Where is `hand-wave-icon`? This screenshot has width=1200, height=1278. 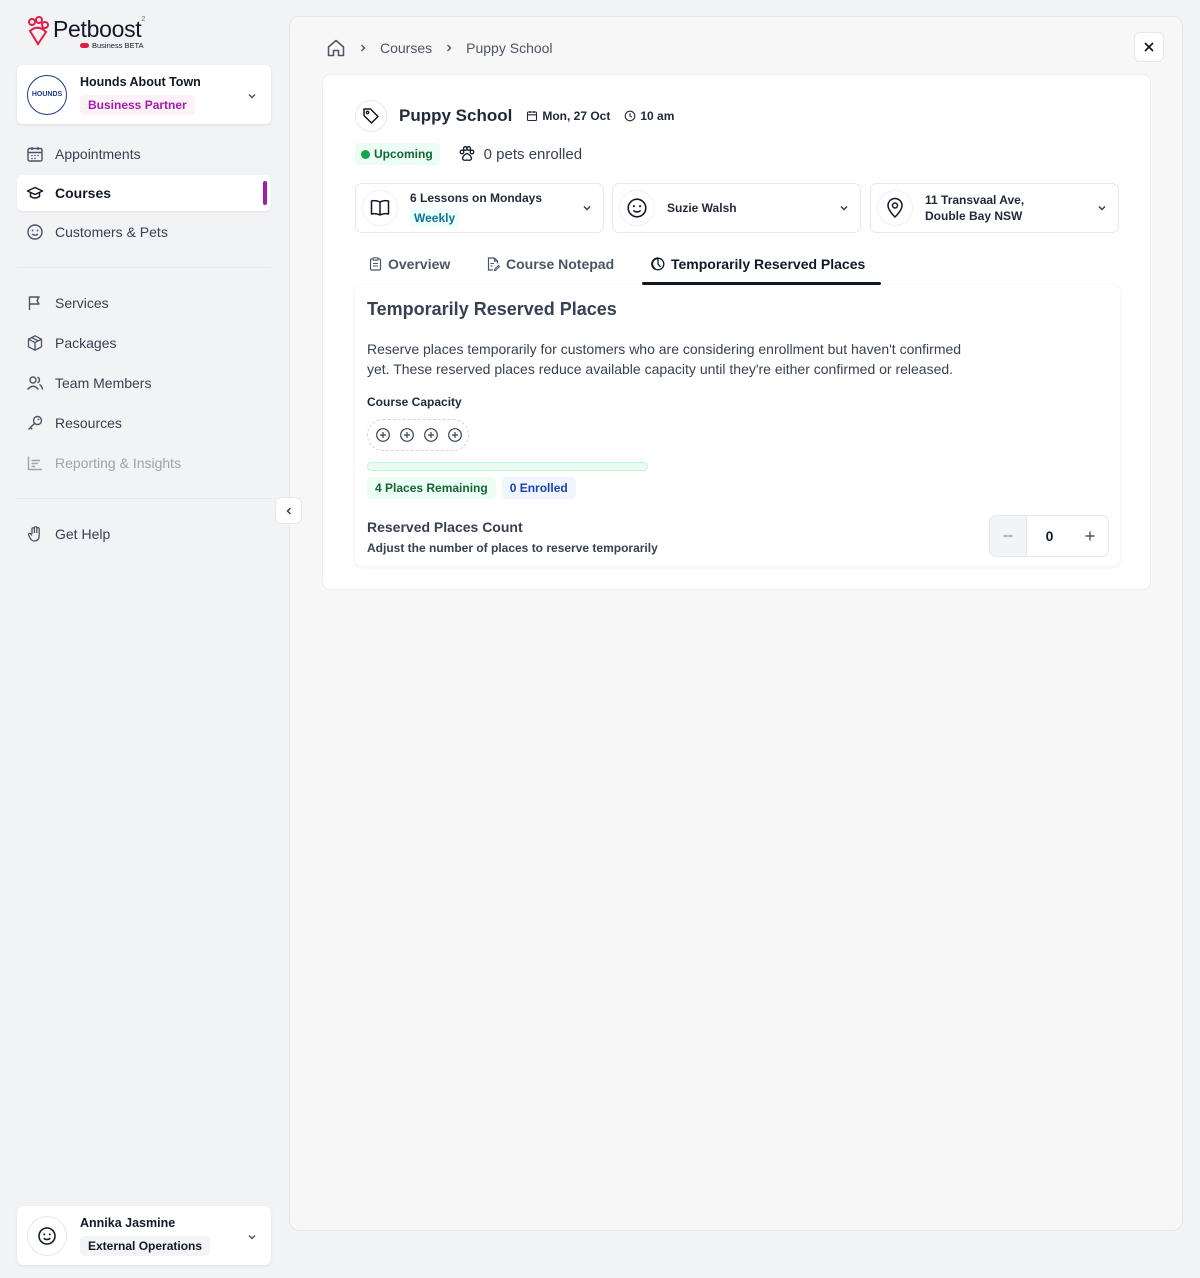 hand-wave-icon is located at coordinates (33, 534).